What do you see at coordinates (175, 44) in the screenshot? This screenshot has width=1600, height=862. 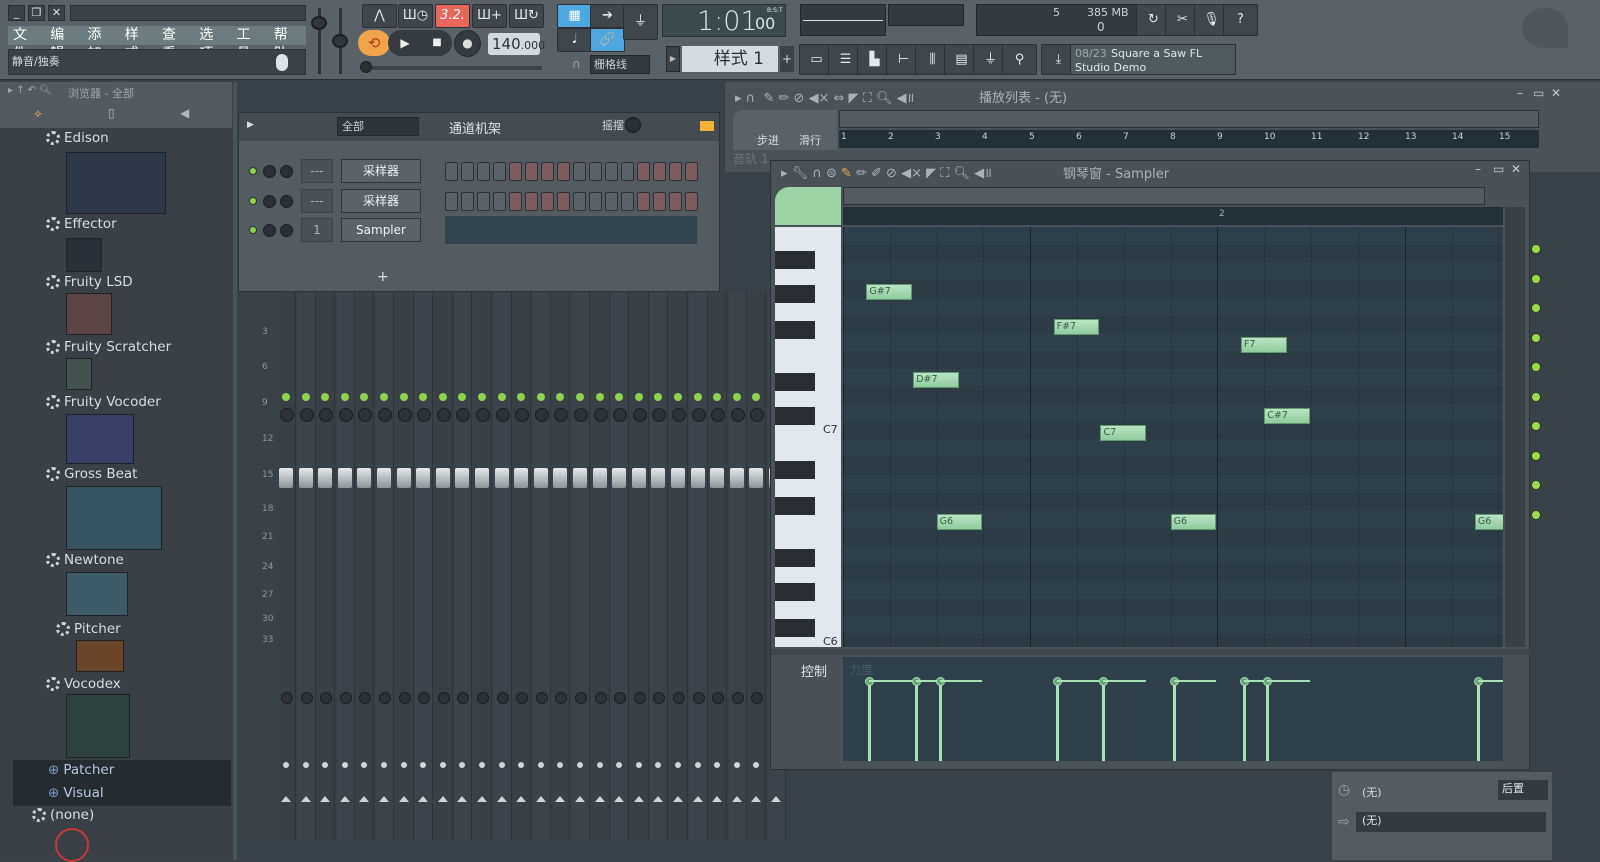 I see `menu-view: 查看` at bounding box center [175, 44].